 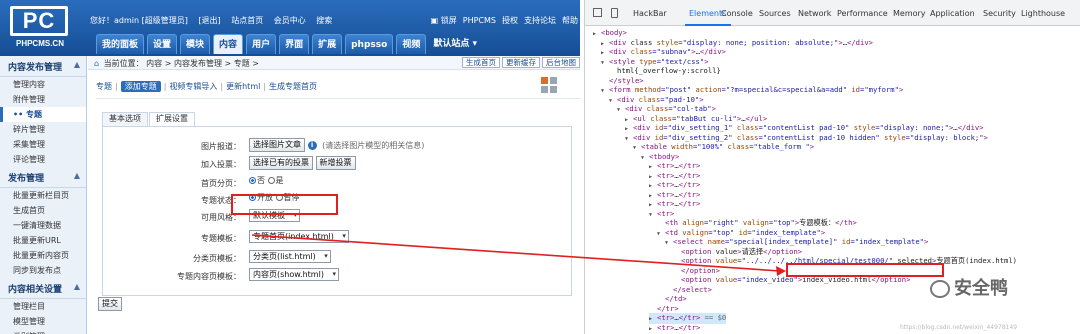 I want to click on index-template-select: 专题首页(index.html) ▾, so click(x=299, y=236).